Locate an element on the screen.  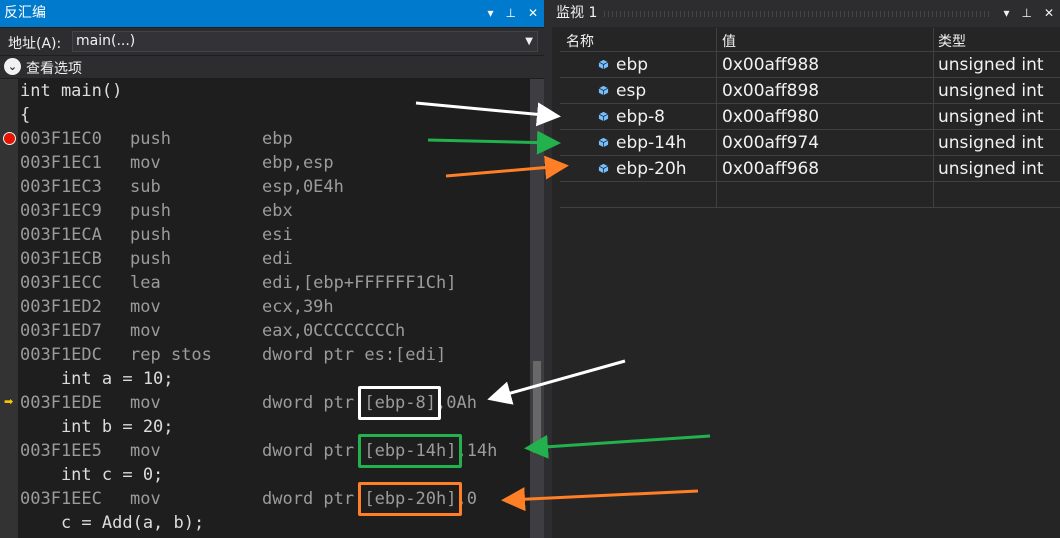
address-combobox: main(...) ▼ is located at coordinates (305, 41).